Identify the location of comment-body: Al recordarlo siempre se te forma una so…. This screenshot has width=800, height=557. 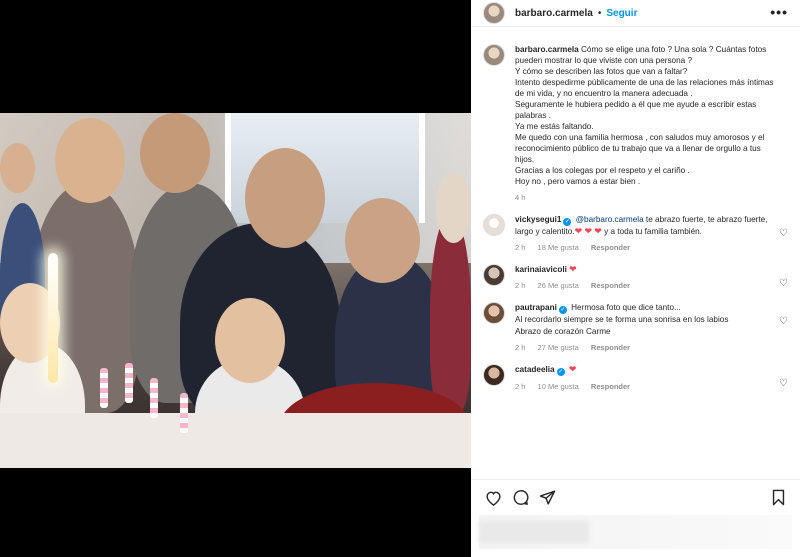
(622, 320).